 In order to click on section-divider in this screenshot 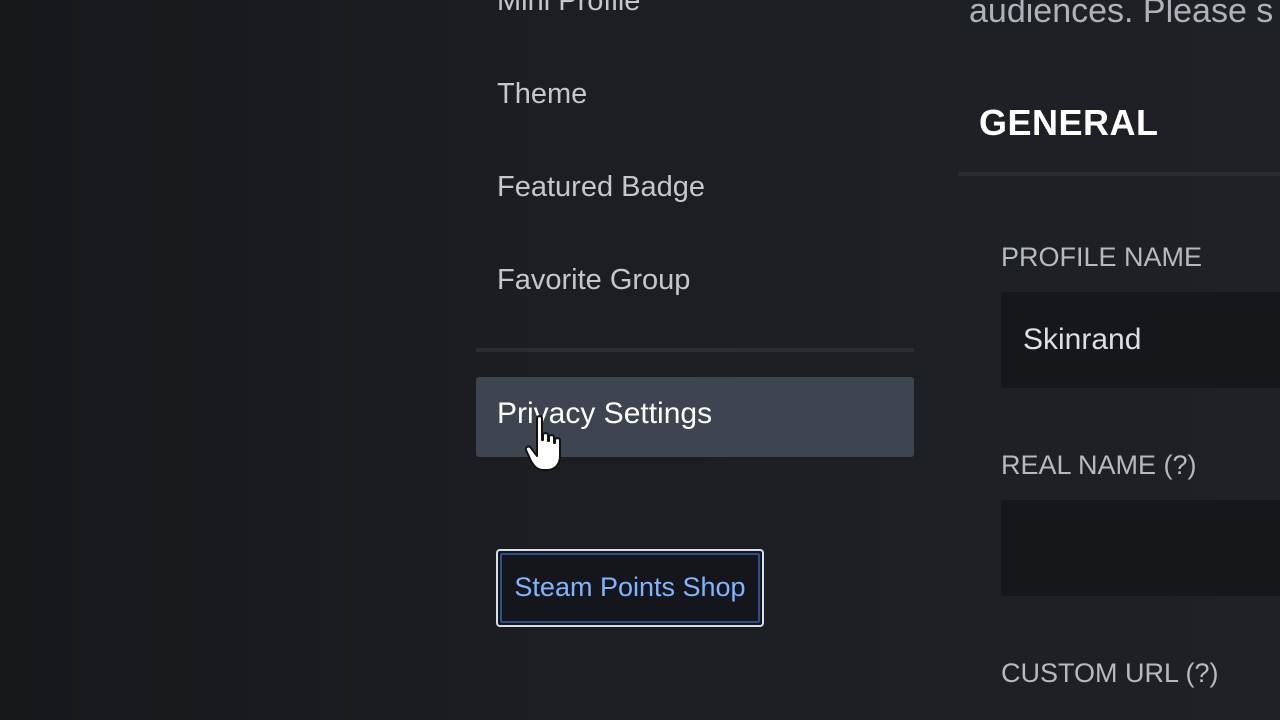, I will do `click(1119, 174)`.